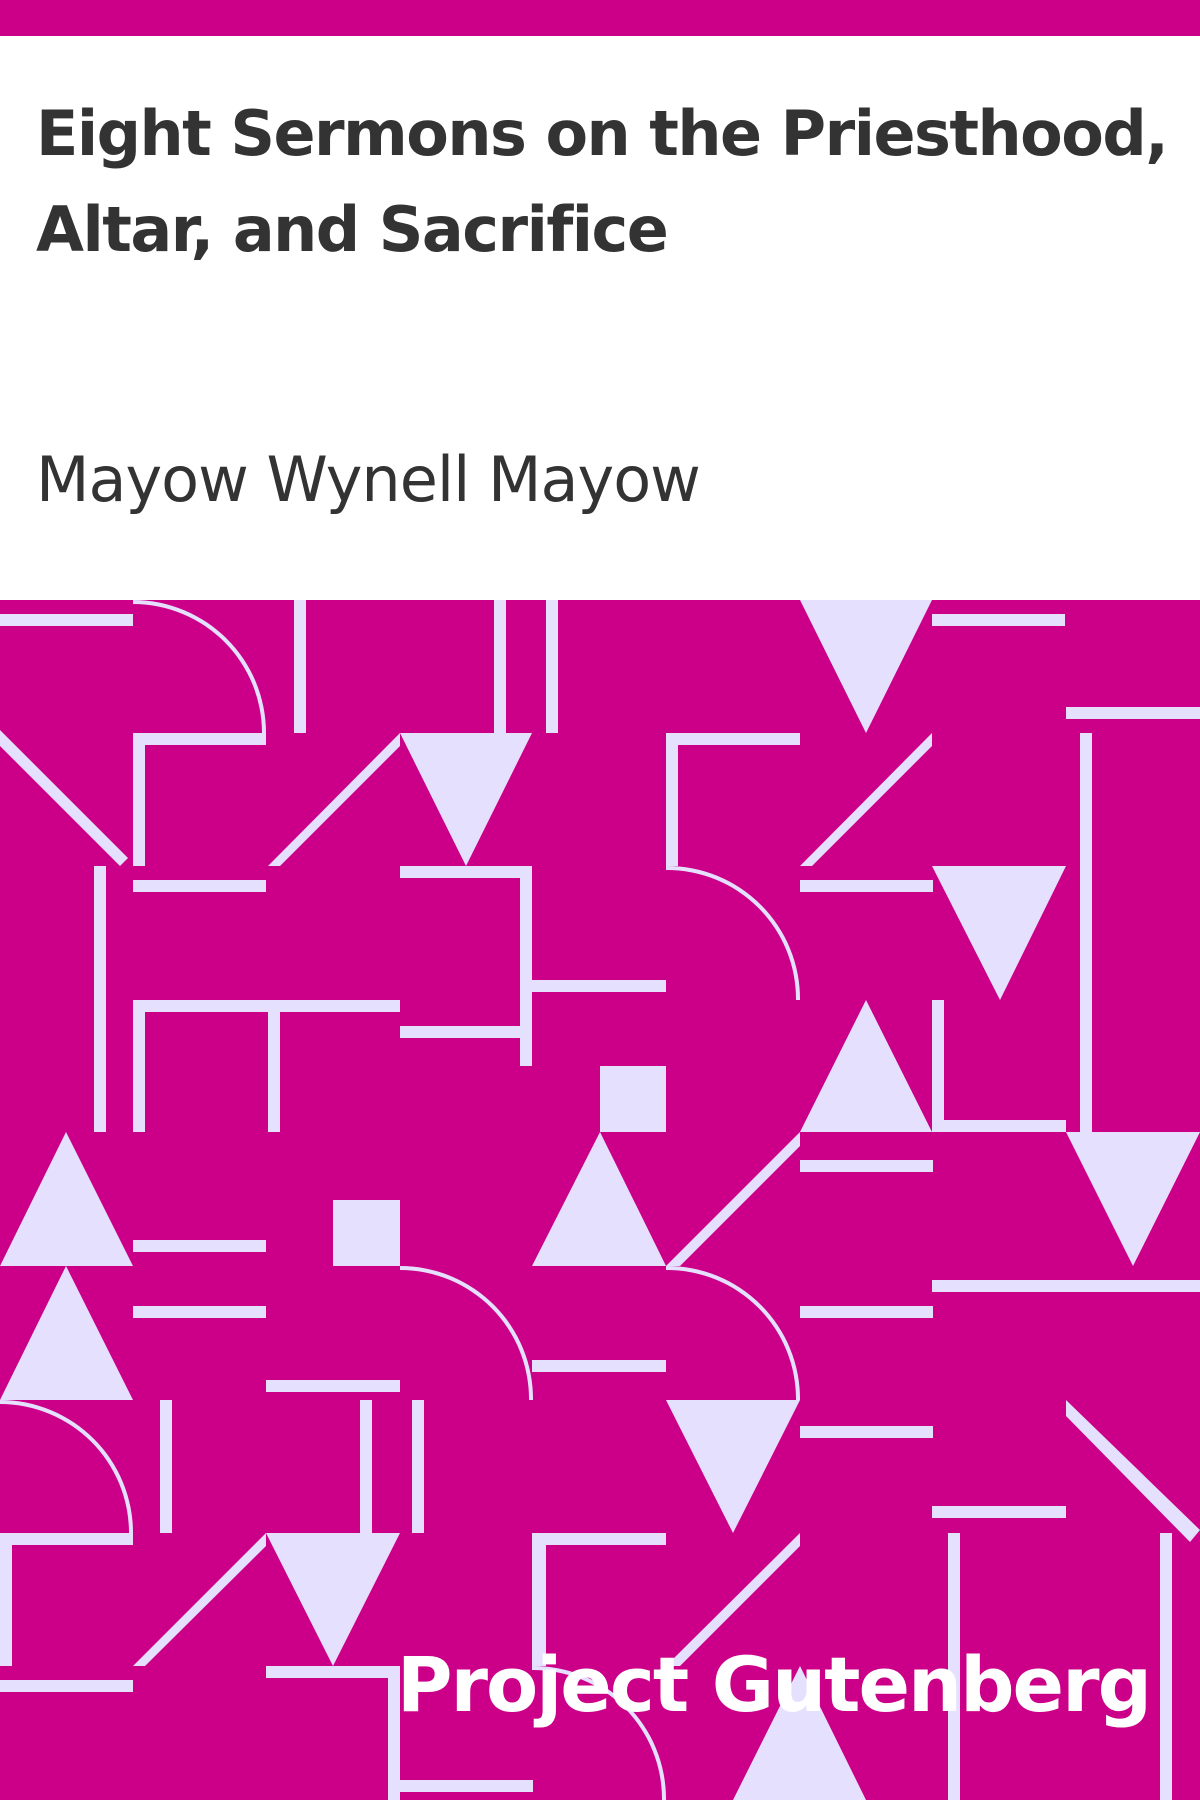 This screenshot has height=1800, width=1200. What do you see at coordinates (600, 18) in the screenshot?
I see `top-color-bar` at bounding box center [600, 18].